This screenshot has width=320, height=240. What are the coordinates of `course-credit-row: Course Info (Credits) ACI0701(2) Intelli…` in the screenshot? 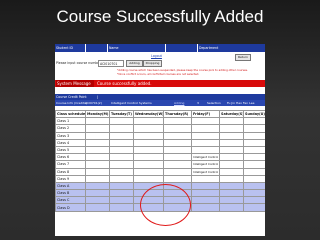 It's located at (160, 103).